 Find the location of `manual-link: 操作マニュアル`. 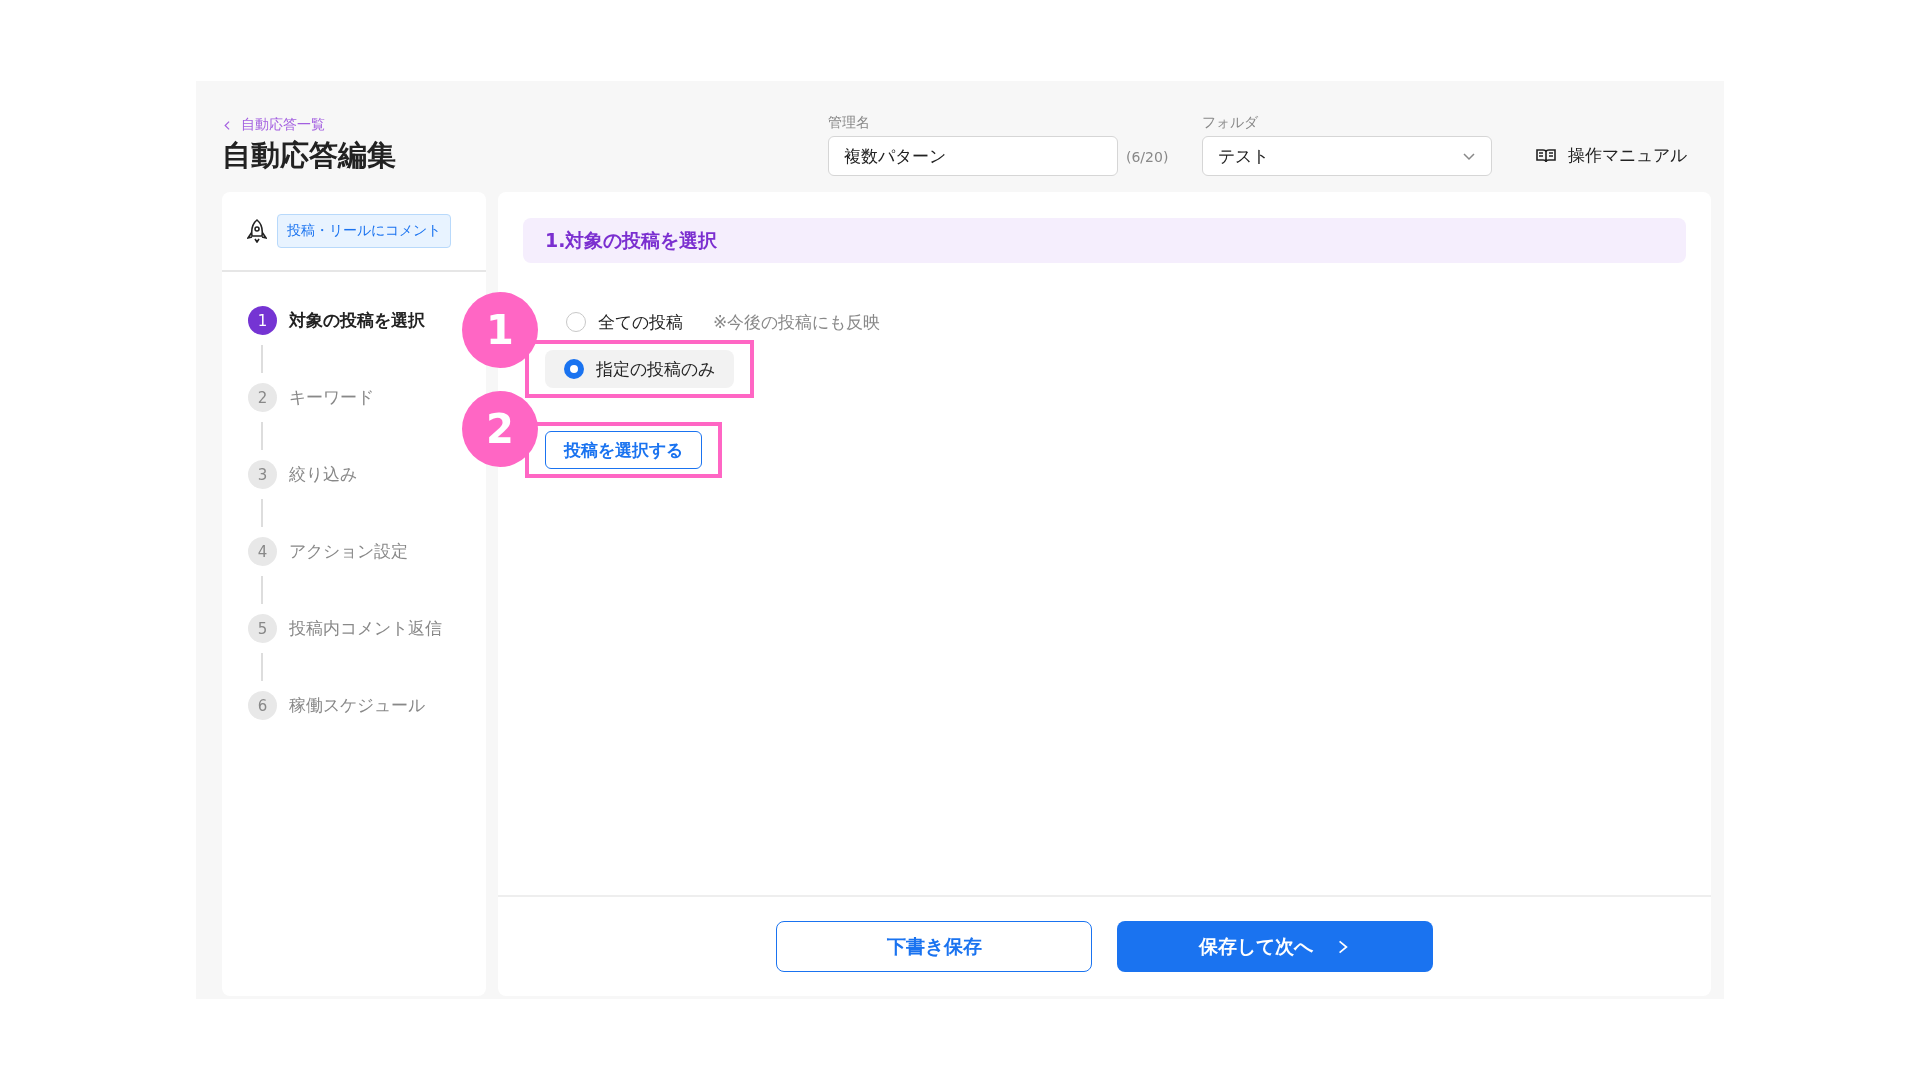

manual-link: 操作マニュアル is located at coordinates (1612, 155).